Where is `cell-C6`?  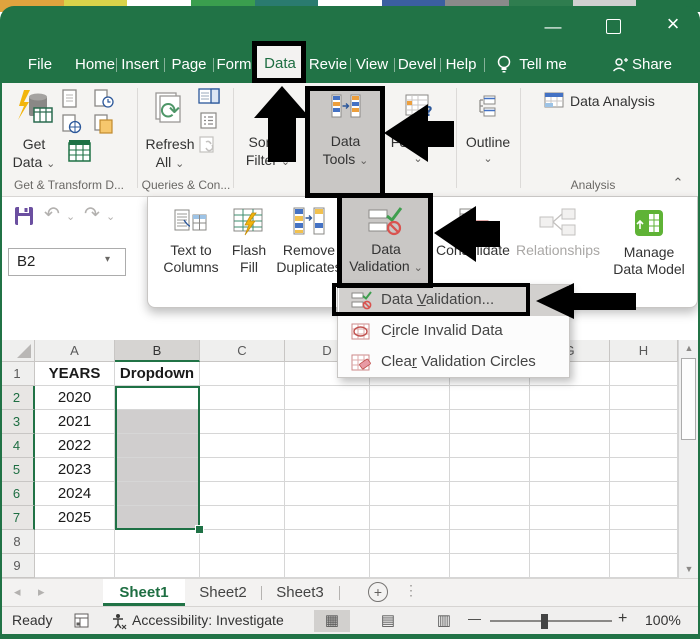 cell-C6 is located at coordinates (242, 494).